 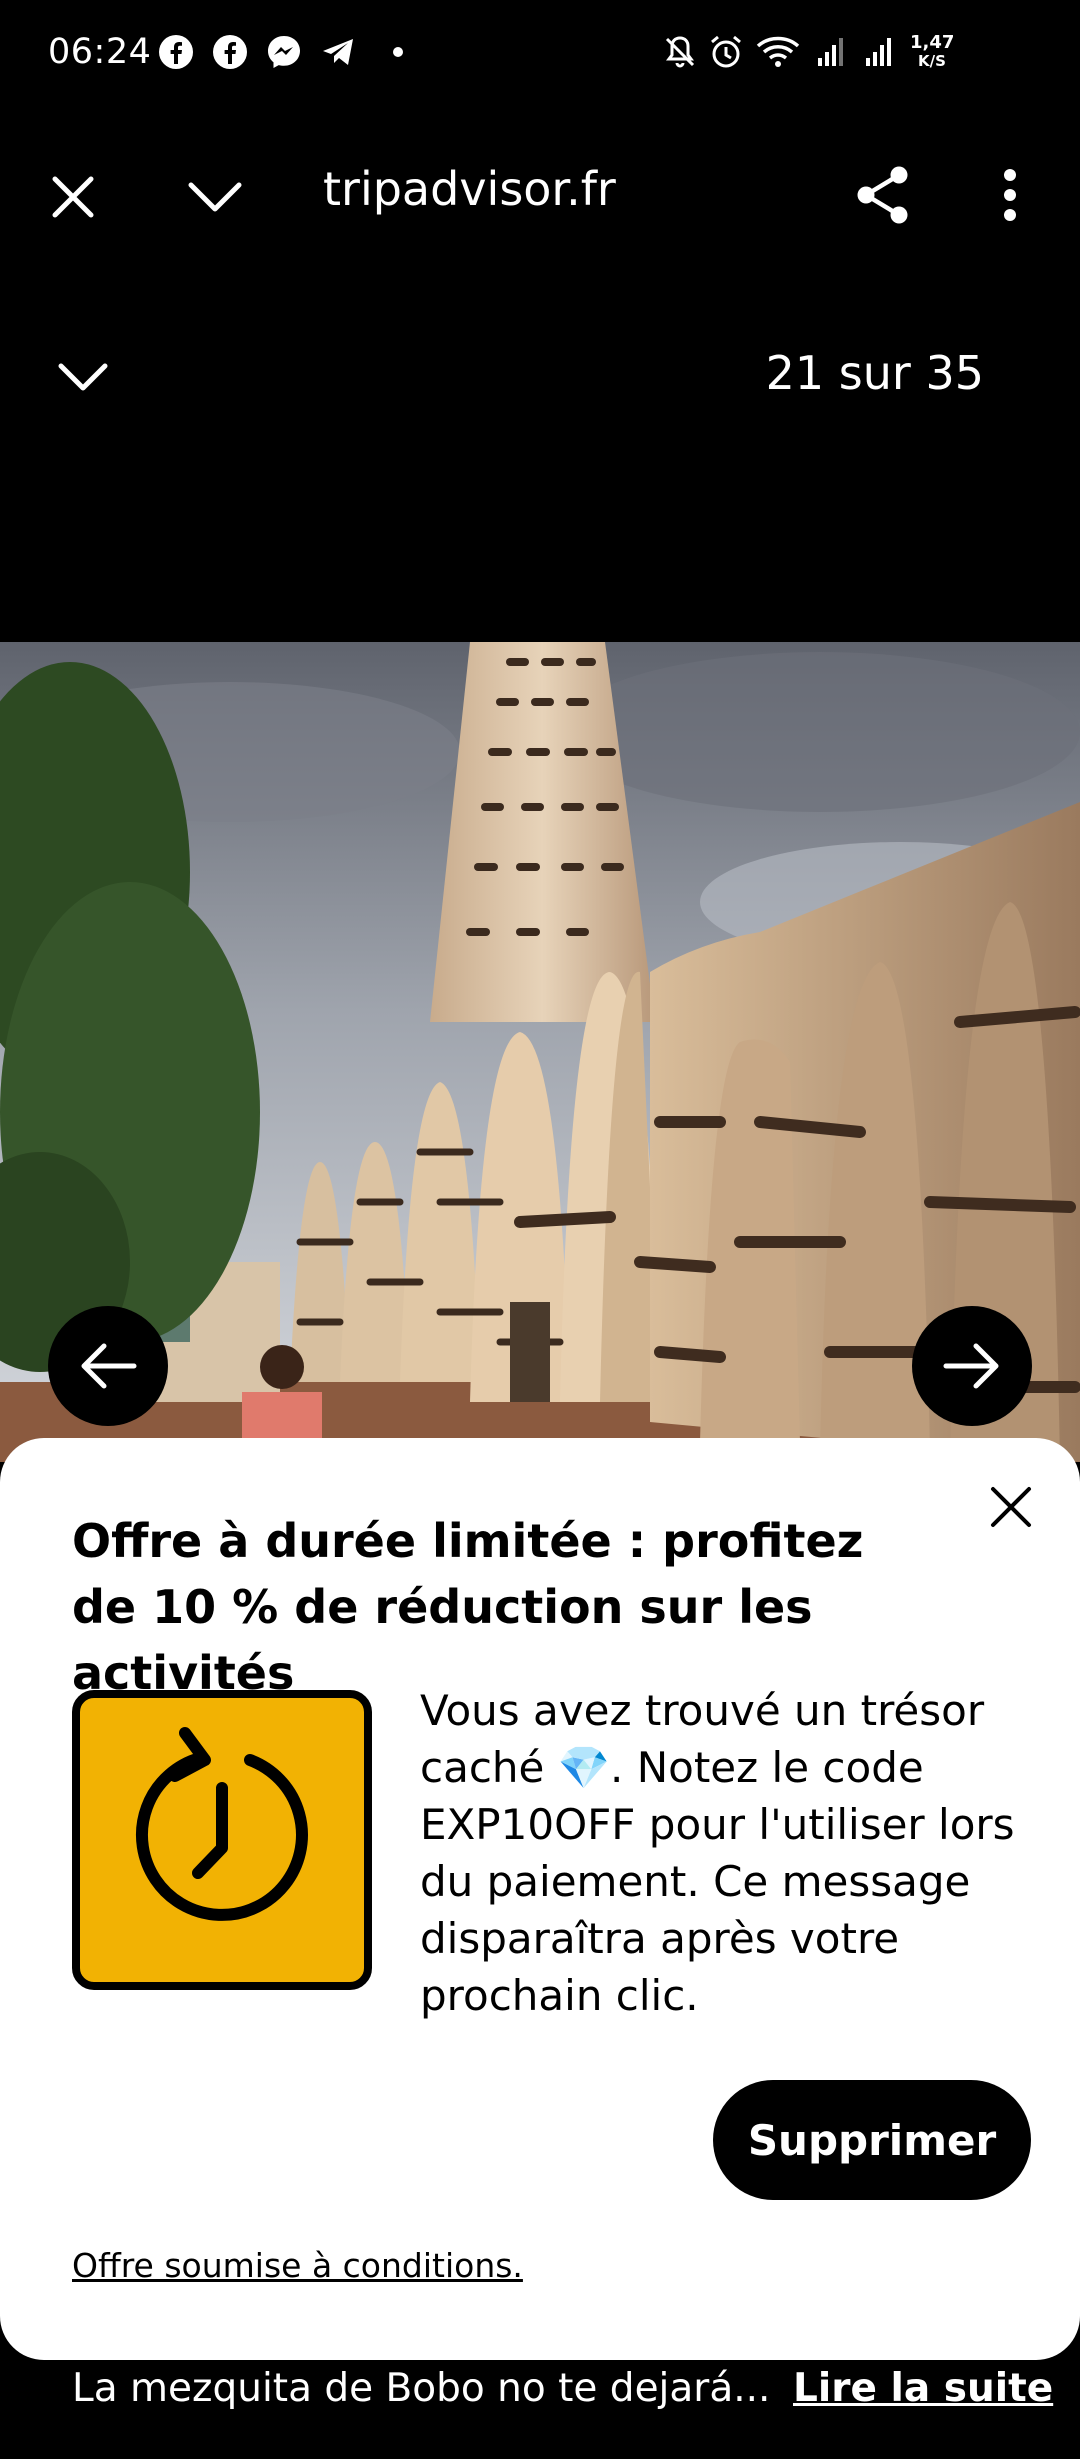 I want to click on alarm-icon, so click(x=726, y=51).